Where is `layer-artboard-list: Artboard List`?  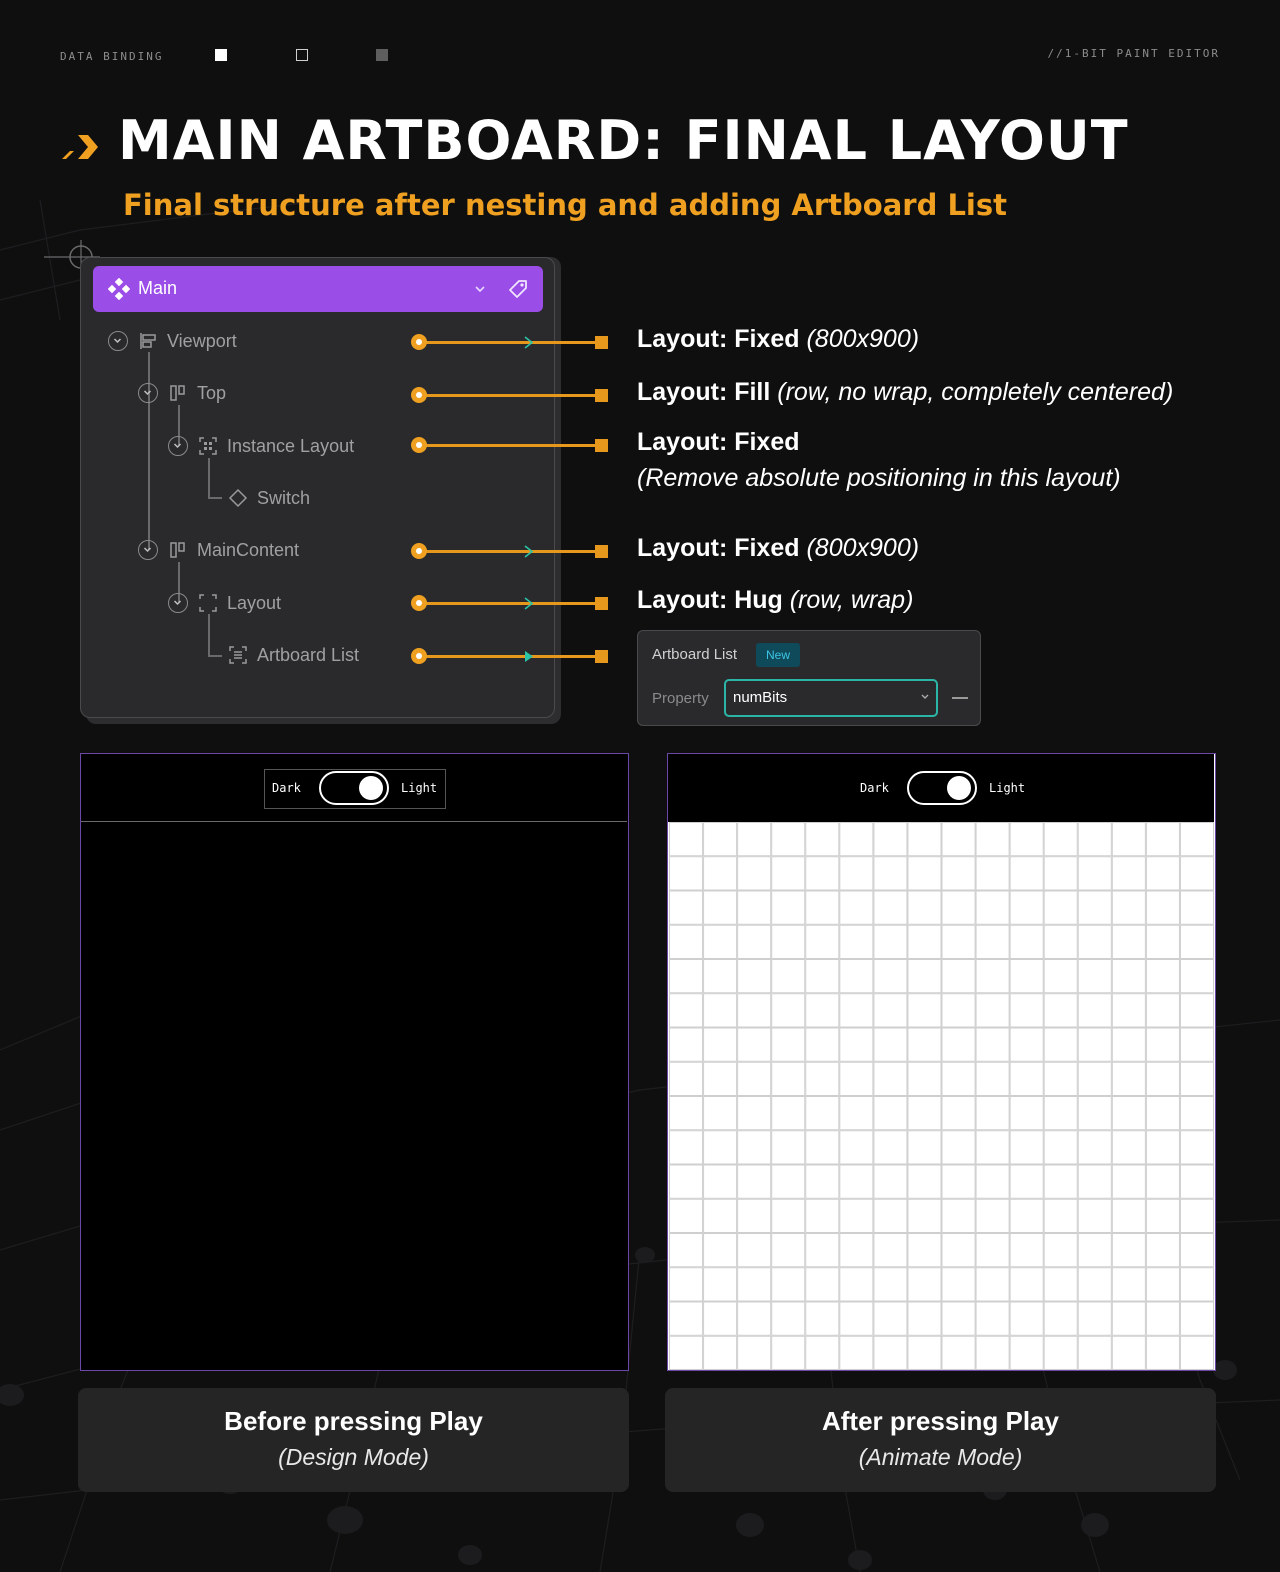
layer-artboard-list: Artboard List is located at coordinates (308, 655).